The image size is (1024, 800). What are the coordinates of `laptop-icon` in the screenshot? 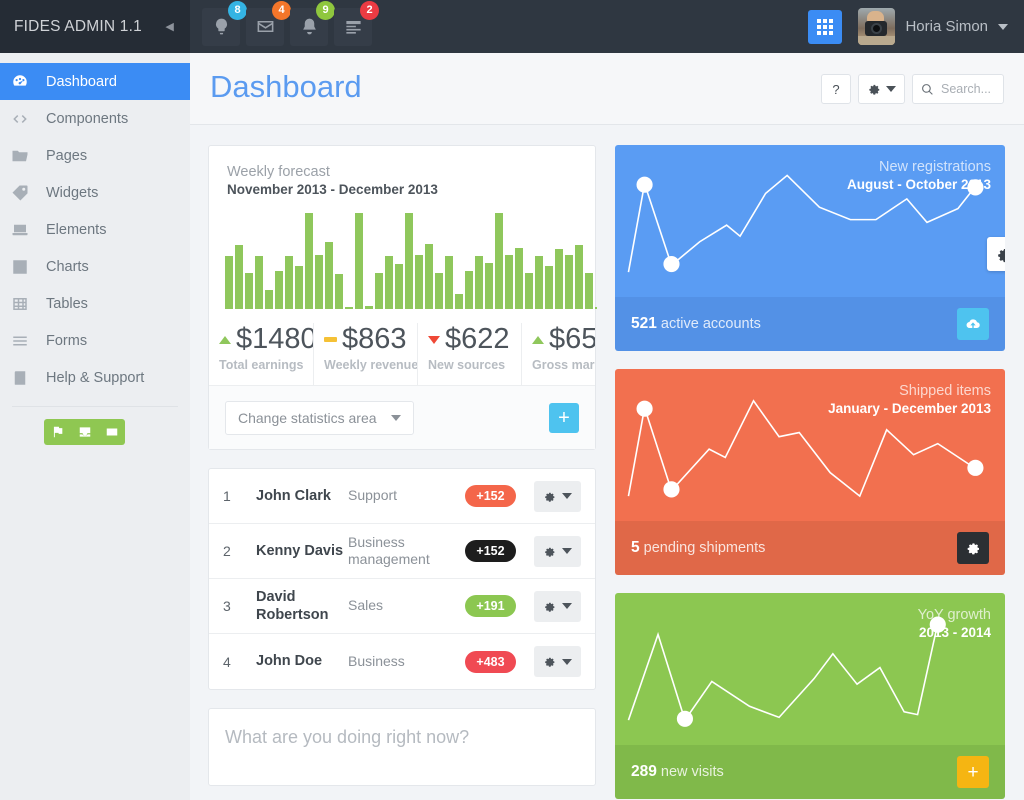 It's located at (20, 230).